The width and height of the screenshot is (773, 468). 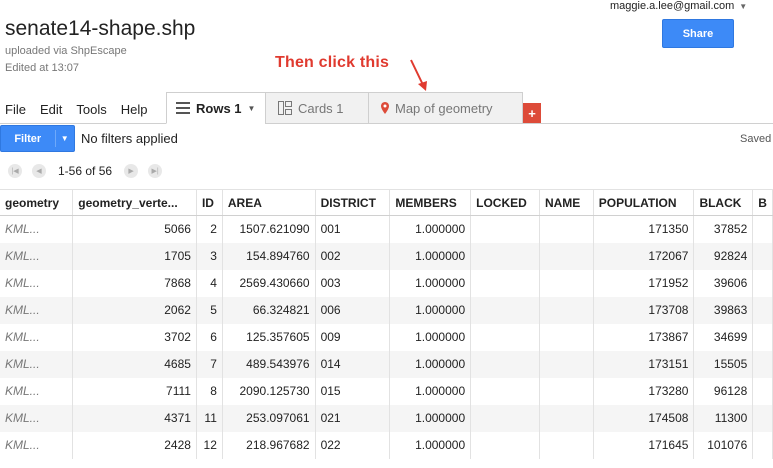 I want to click on table-cell: 003, so click(x=353, y=283).